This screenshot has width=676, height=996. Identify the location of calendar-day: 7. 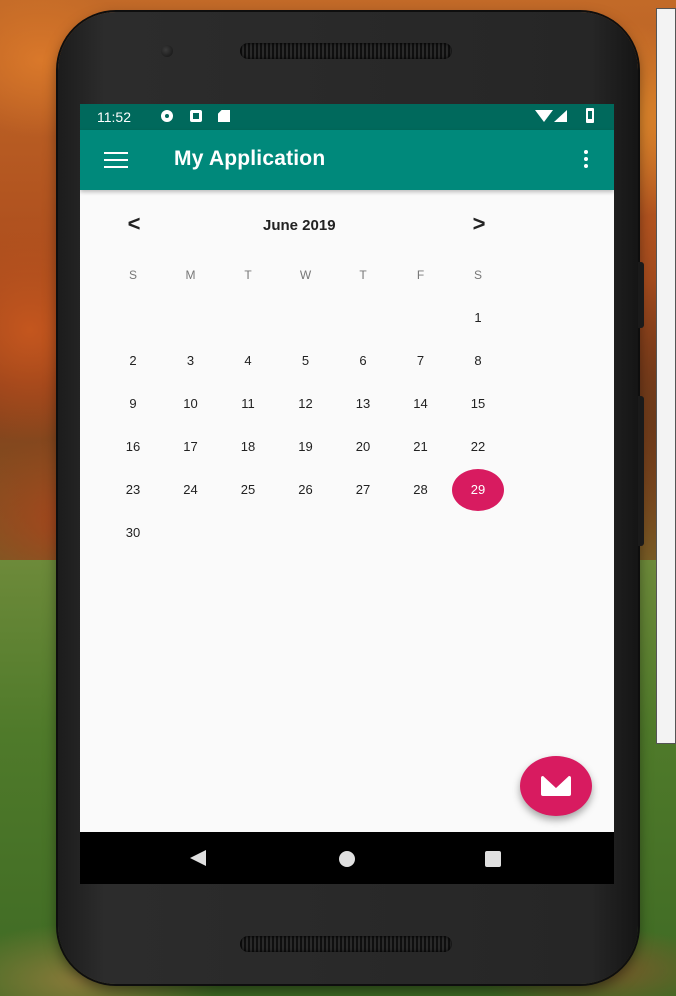
(421, 361).